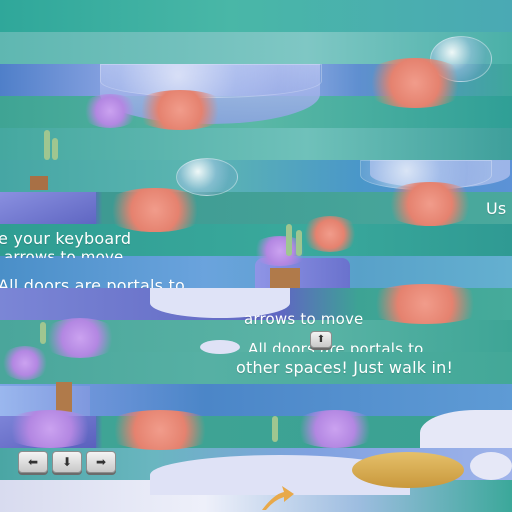 This screenshot has height=512, width=512. I want to click on direction-marker-icon, so click(278, 498).